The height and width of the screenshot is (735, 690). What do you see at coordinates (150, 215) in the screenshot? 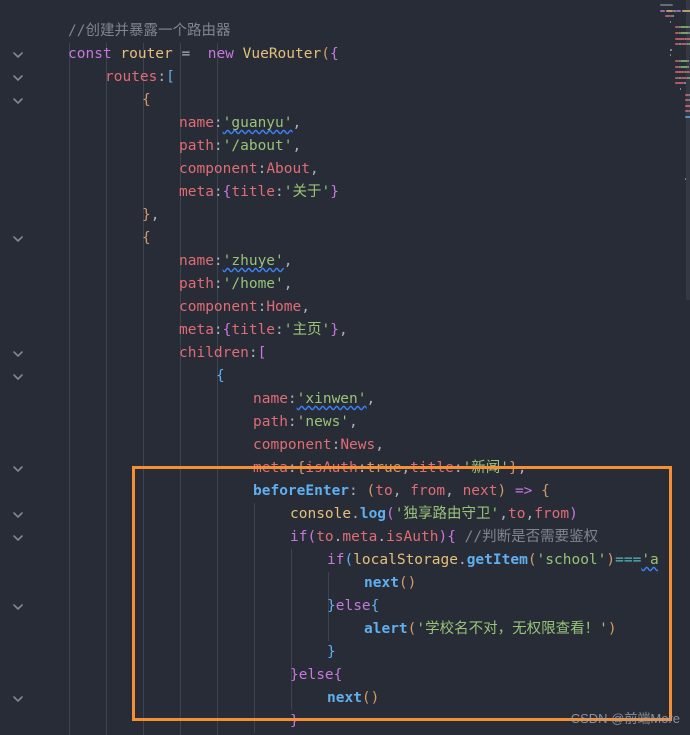
I see `code-line: },` at bounding box center [150, 215].